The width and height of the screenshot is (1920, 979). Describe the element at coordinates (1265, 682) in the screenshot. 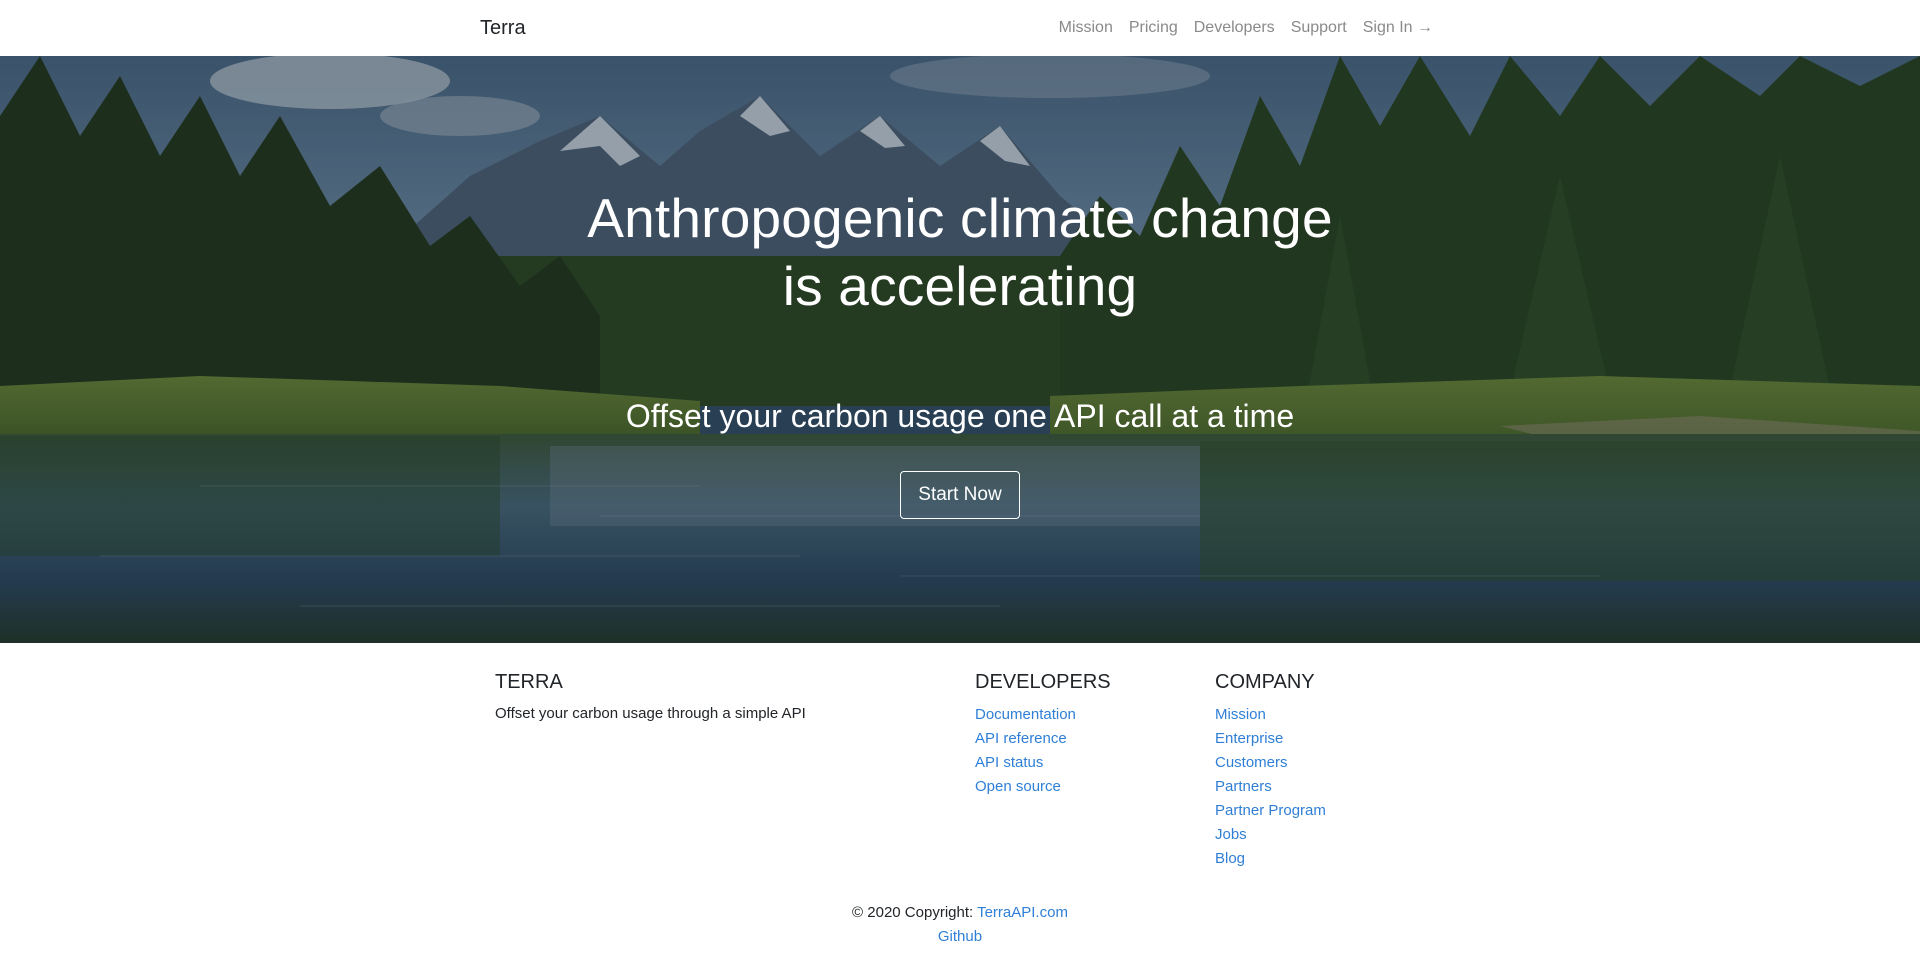

I see `footer-company-heading: COMPANY` at that location.